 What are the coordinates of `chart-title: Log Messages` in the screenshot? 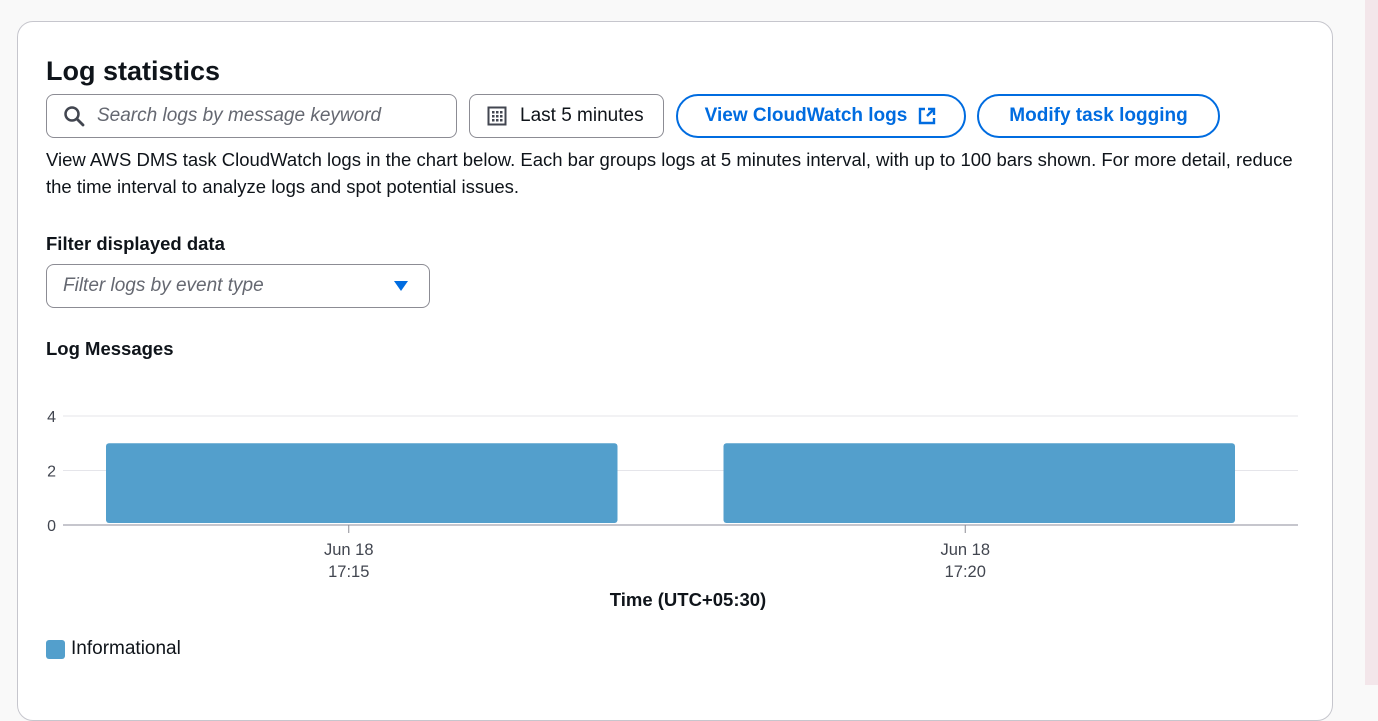 It's located at (110, 348).